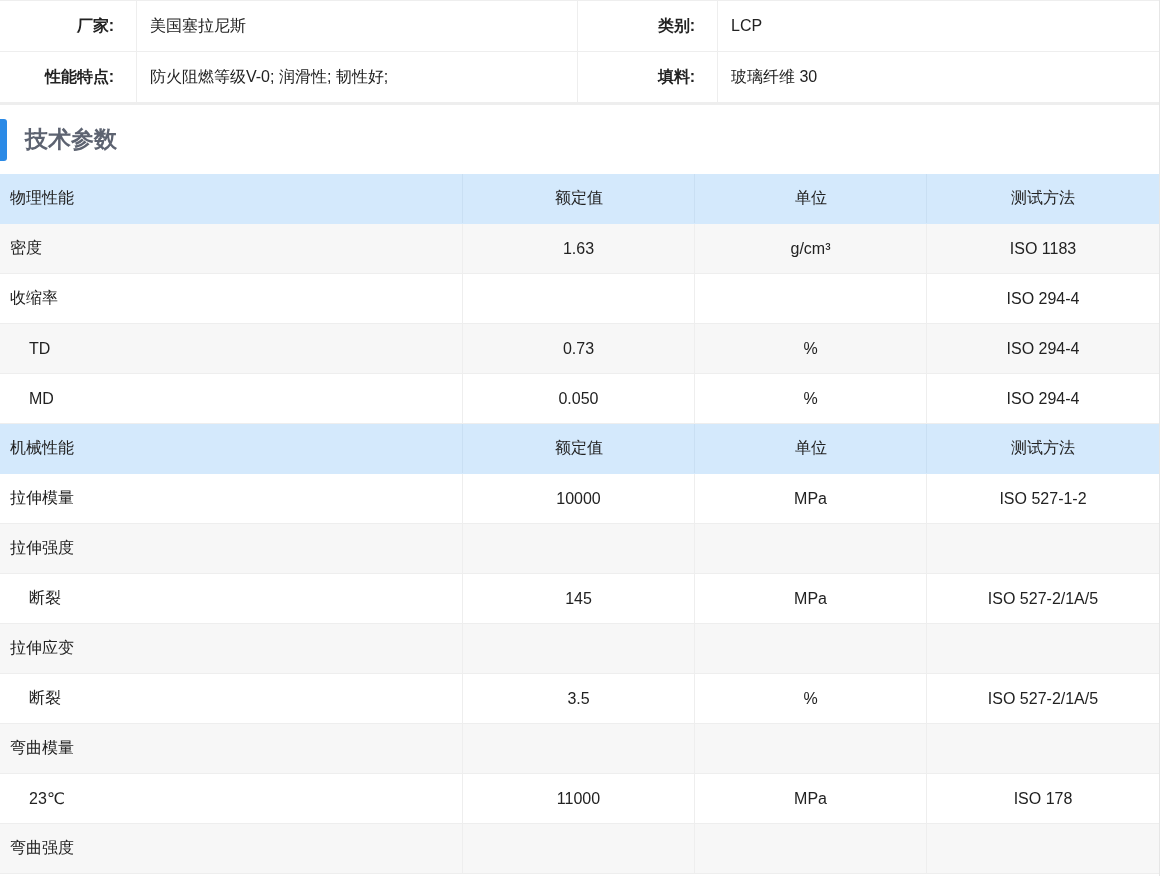  I want to click on table-cell: 23℃, so click(47, 798).